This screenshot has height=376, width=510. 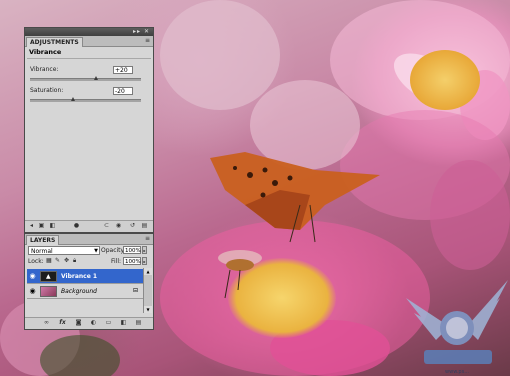 What do you see at coordinates (240, 274) in the screenshot?
I see `bee-icon` at bounding box center [240, 274].